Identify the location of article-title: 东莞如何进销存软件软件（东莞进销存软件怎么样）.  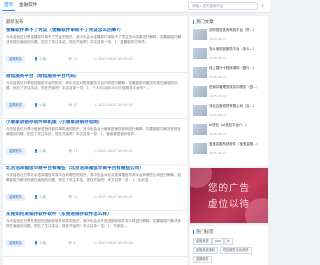
(95, 215).